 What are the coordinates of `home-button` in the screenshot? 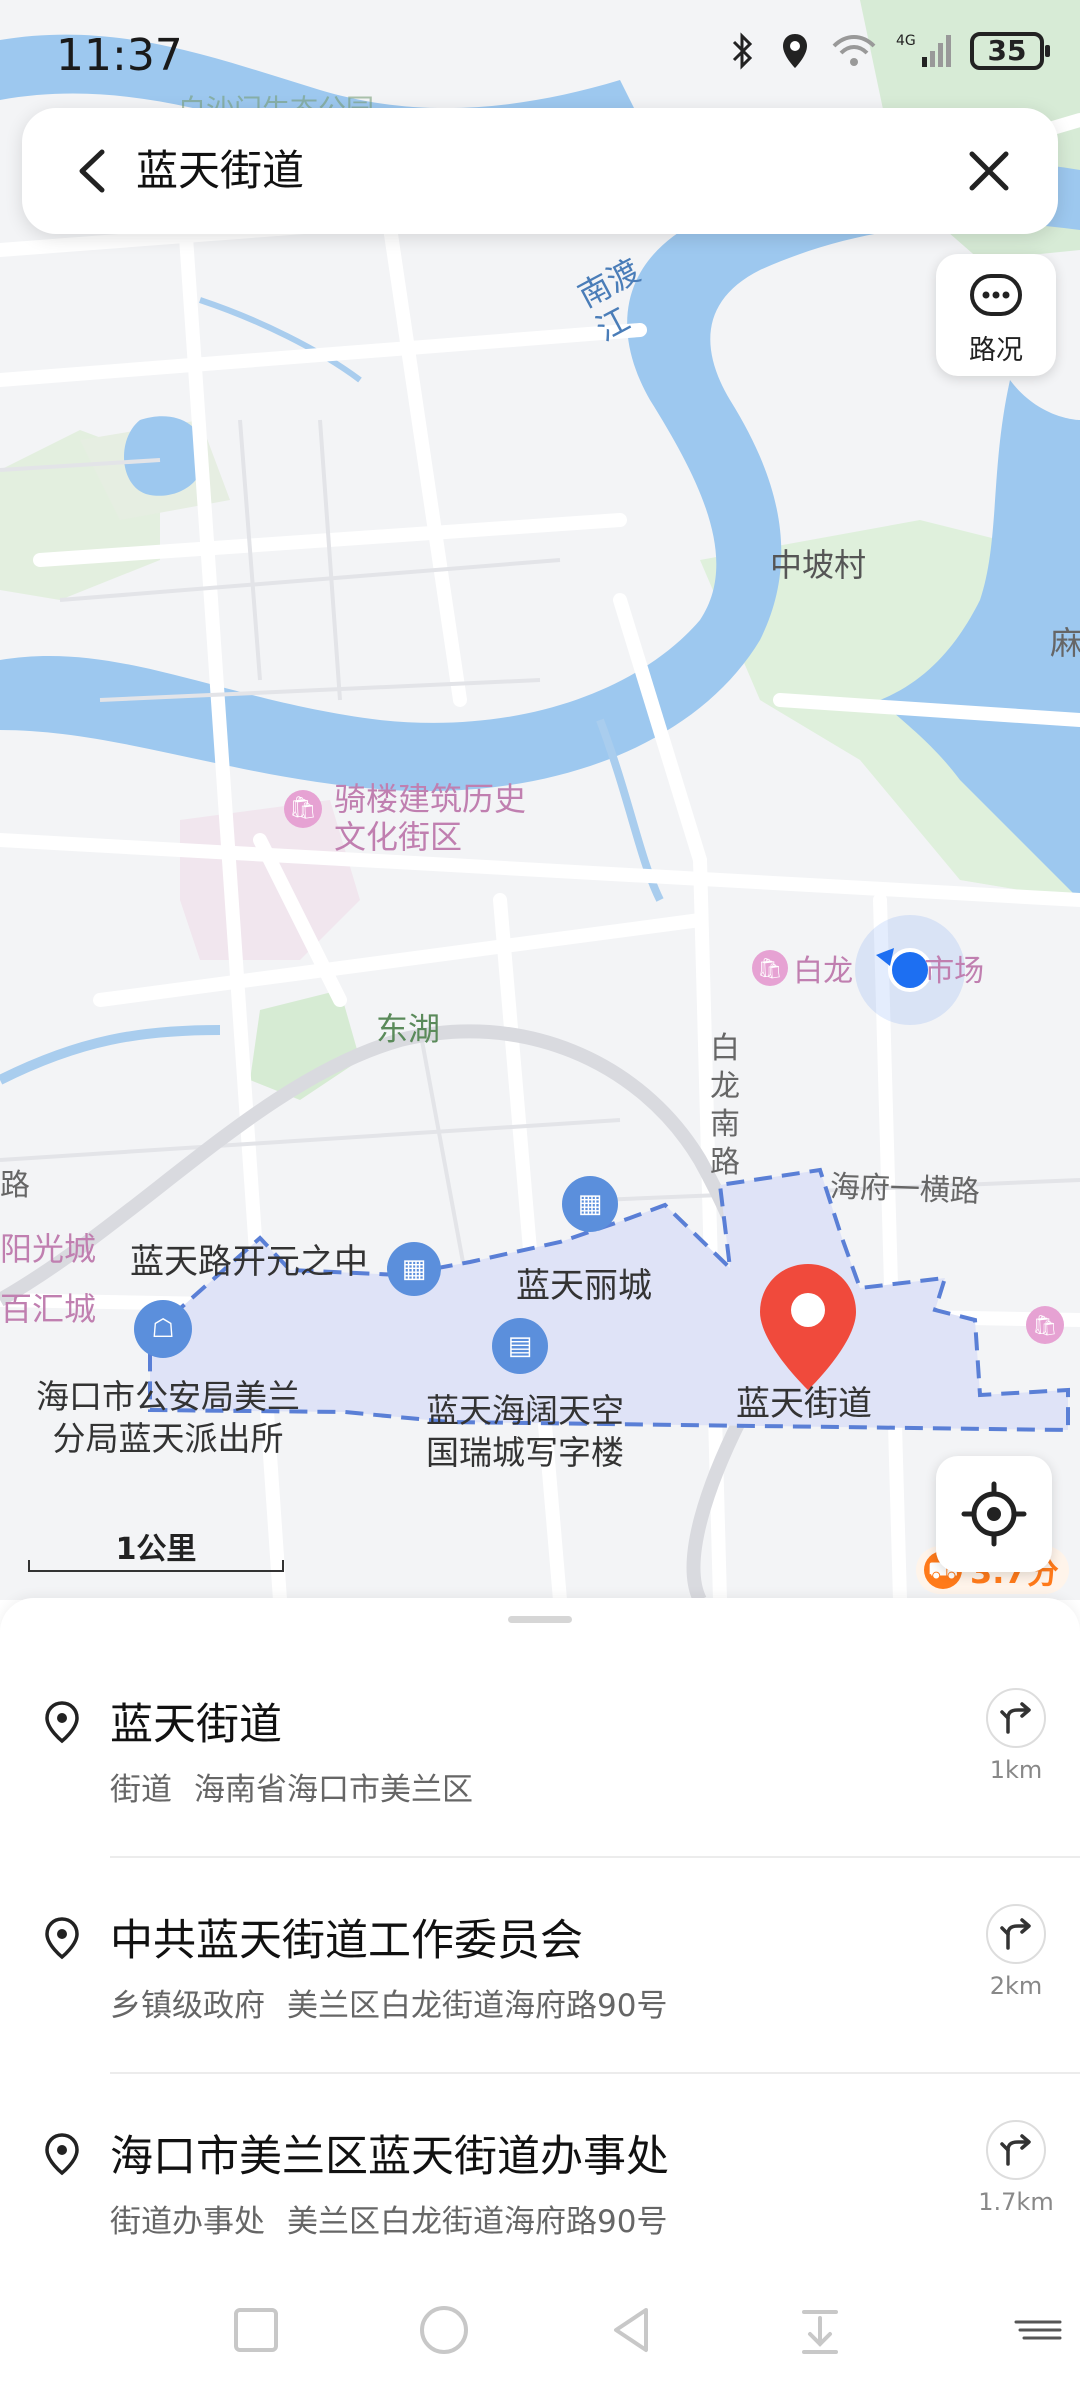 It's located at (444, 2330).